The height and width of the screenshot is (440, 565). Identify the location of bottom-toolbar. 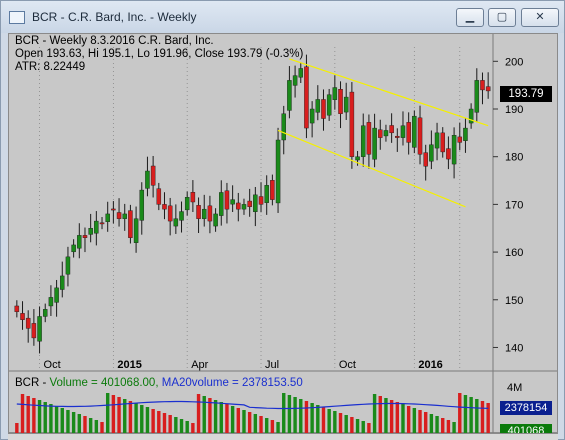
(283, 436).